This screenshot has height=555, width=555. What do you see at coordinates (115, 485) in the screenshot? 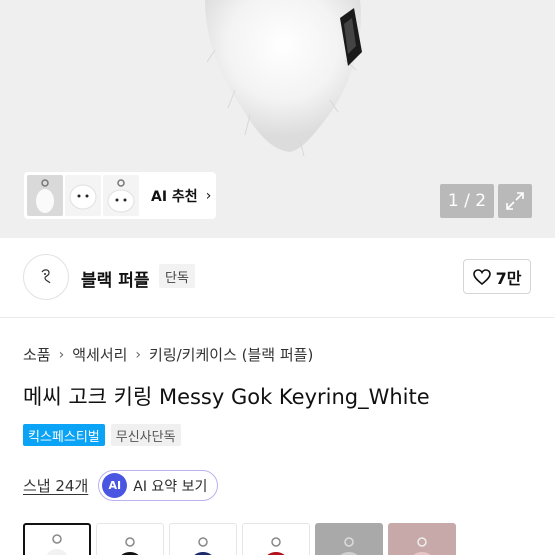
I see `ai-icon: AI` at bounding box center [115, 485].